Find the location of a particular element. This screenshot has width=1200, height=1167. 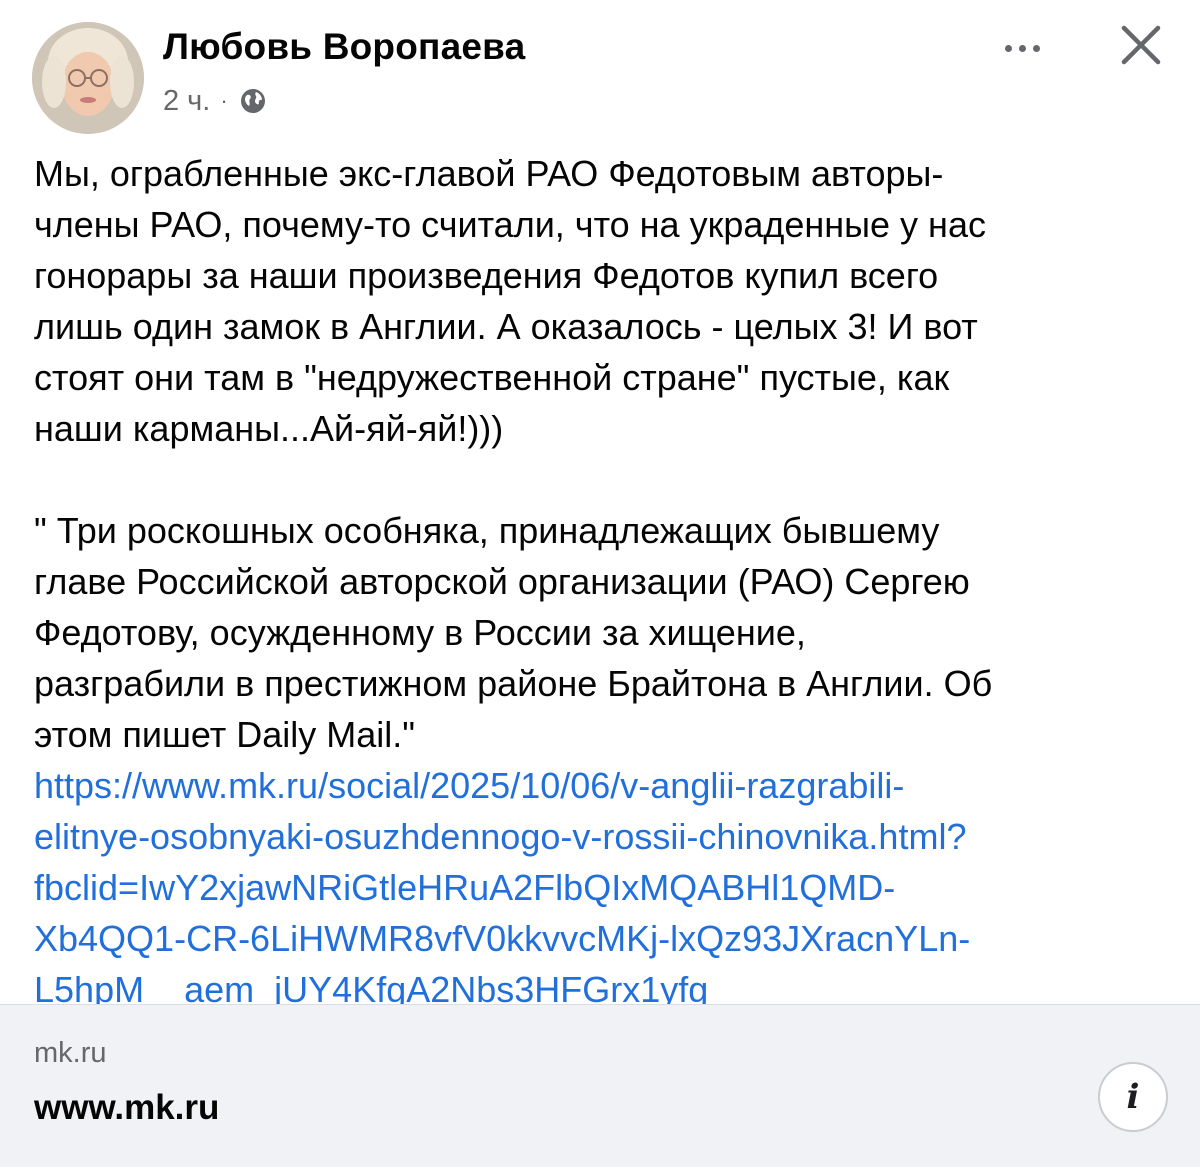

author-avatar is located at coordinates (88, 78).